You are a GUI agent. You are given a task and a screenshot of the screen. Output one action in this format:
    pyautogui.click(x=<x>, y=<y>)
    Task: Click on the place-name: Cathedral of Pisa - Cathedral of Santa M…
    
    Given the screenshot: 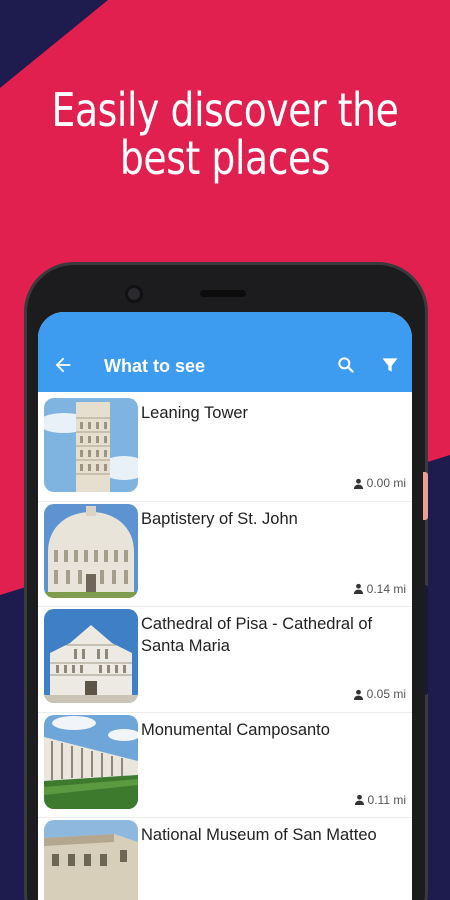 What is the action you would take?
    pyautogui.click(x=257, y=635)
    